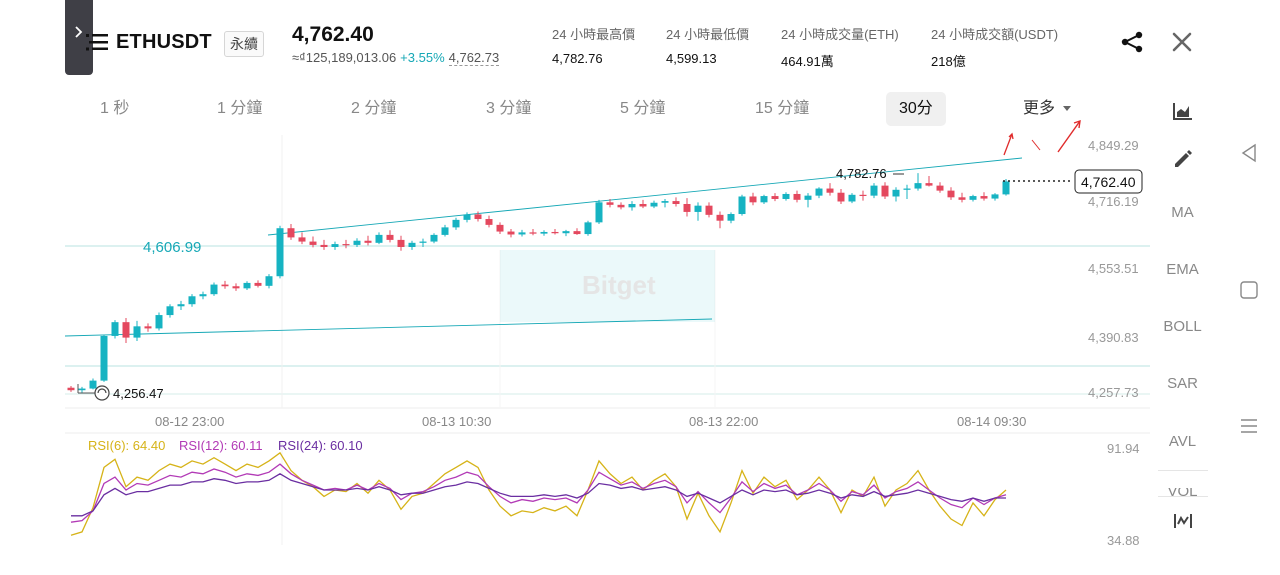 Image resolution: width=1280 pixels, height=575 pixels. What do you see at coordinates (456, 421) in the screenshot?
I see `time-tick: 08-13 10:30` at bounding box center [456, 421].